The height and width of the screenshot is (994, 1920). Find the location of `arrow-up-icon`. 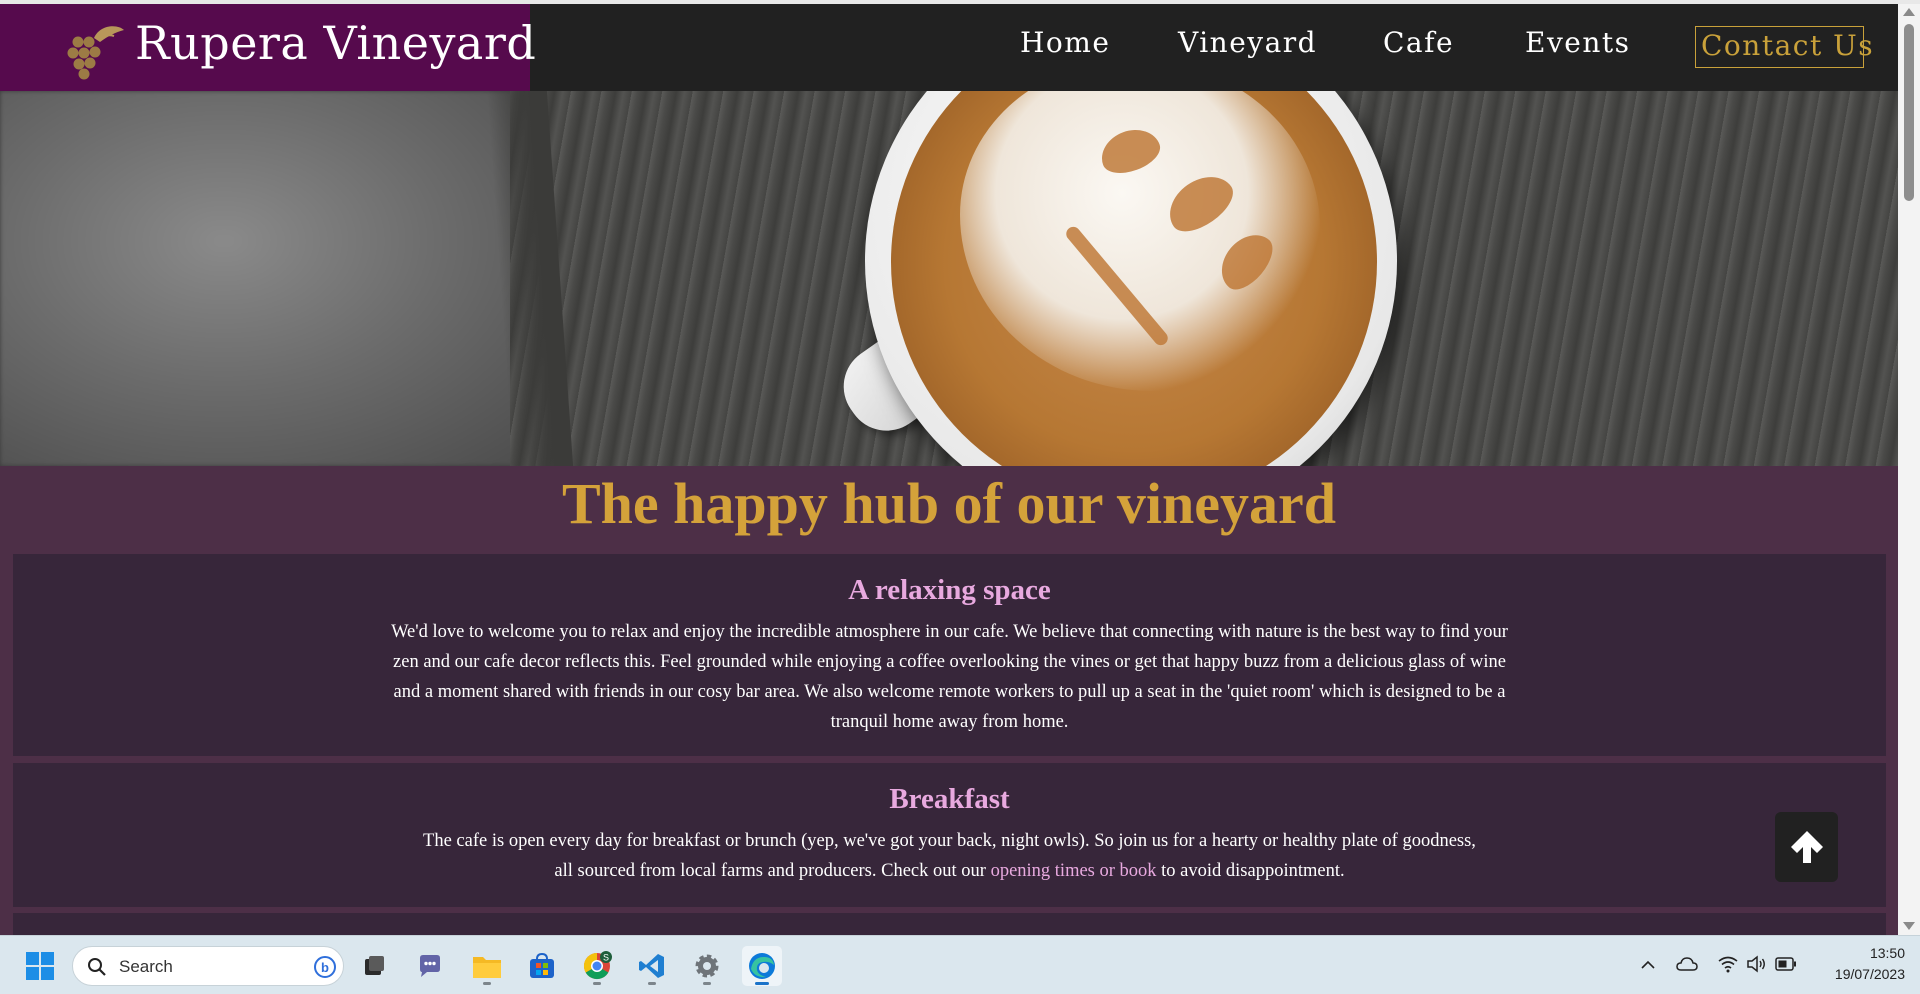

arrow-up-icon is located at coordinates (1806, 847).